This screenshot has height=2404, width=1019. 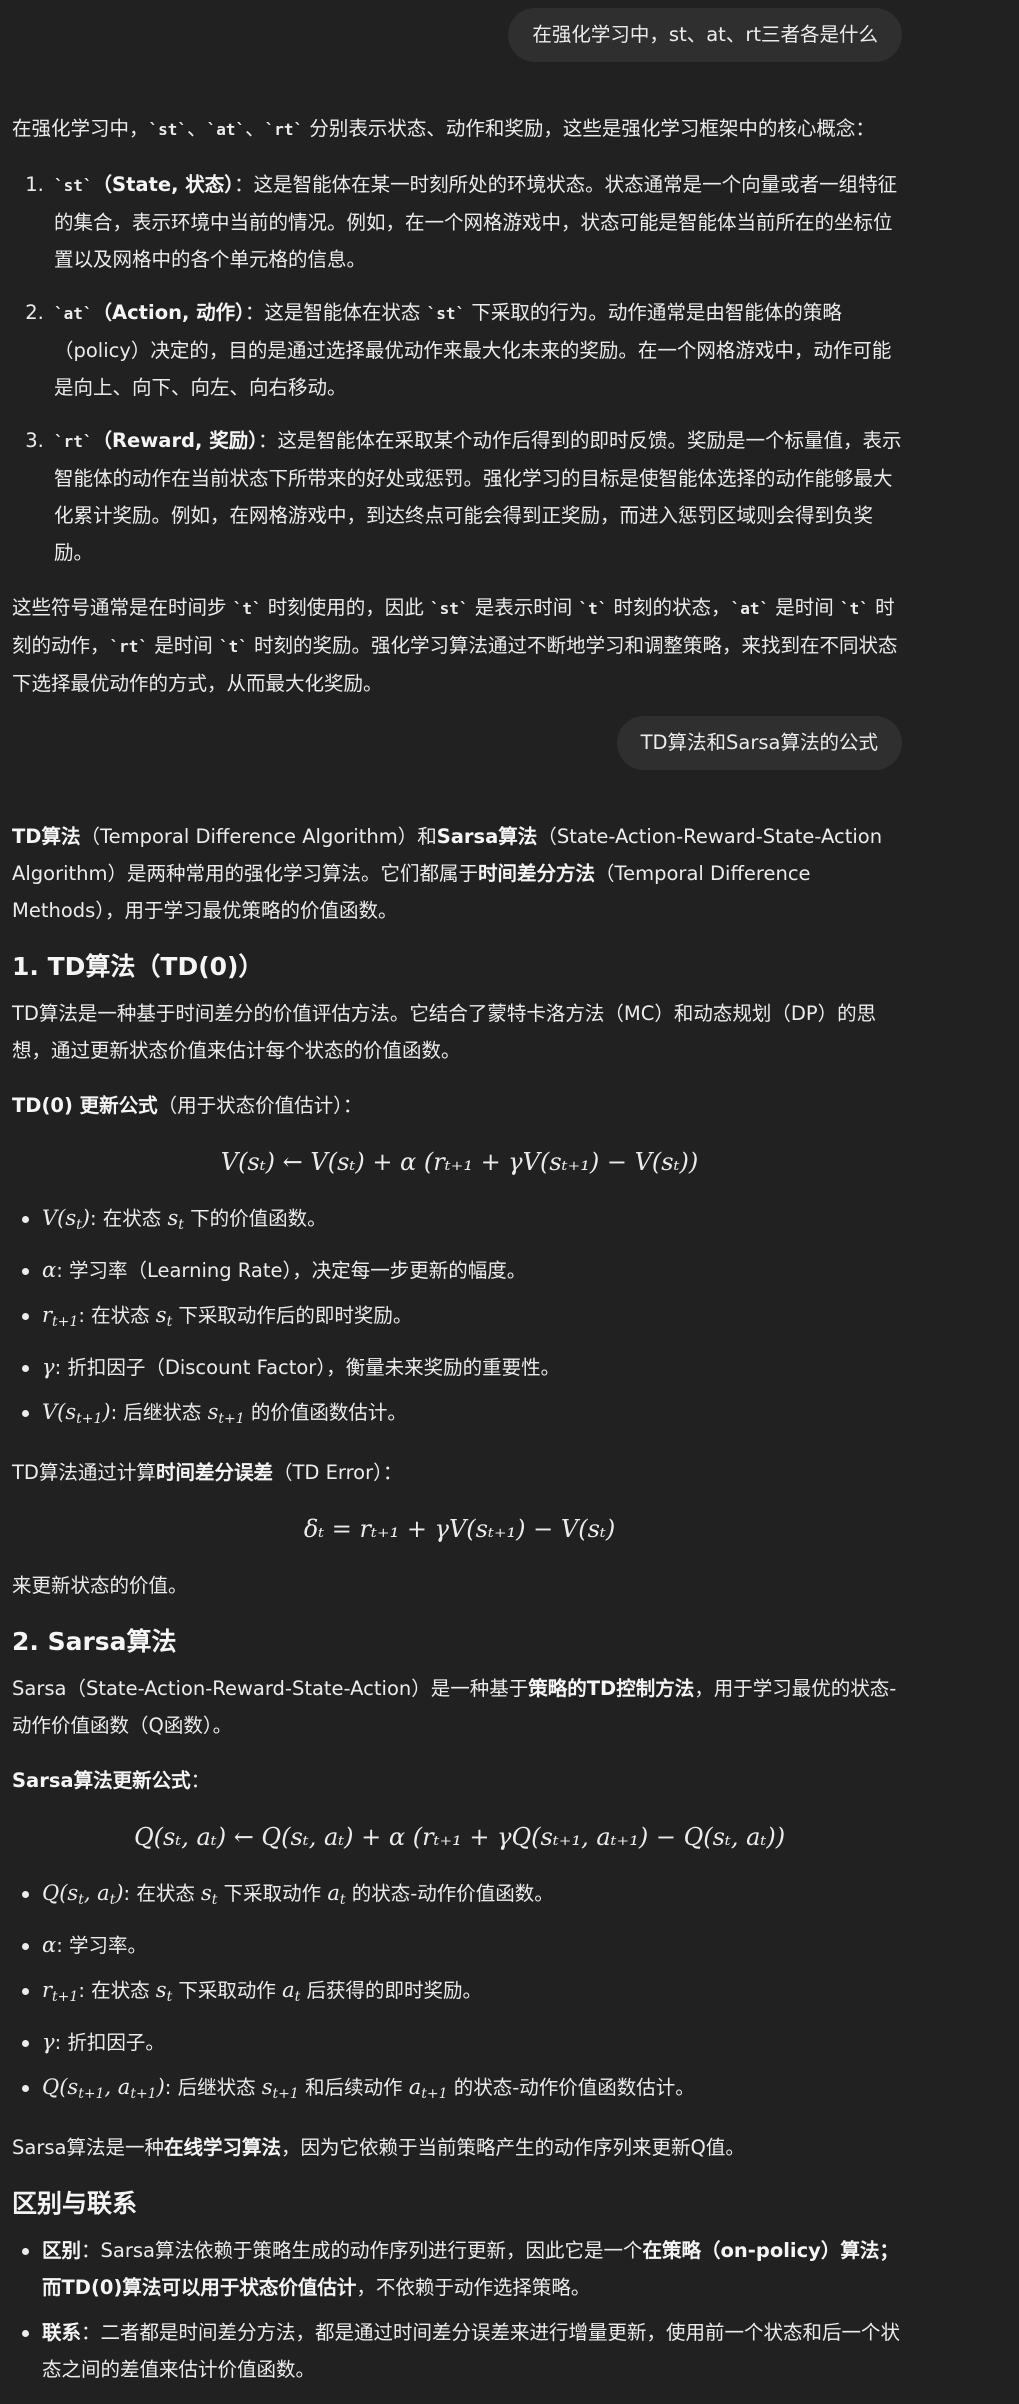 What do you see at coordinates (85, 1105) in the screenshot?
I see `bold-text: TD(0) 更新公式` at bounding box center [85, 1105].